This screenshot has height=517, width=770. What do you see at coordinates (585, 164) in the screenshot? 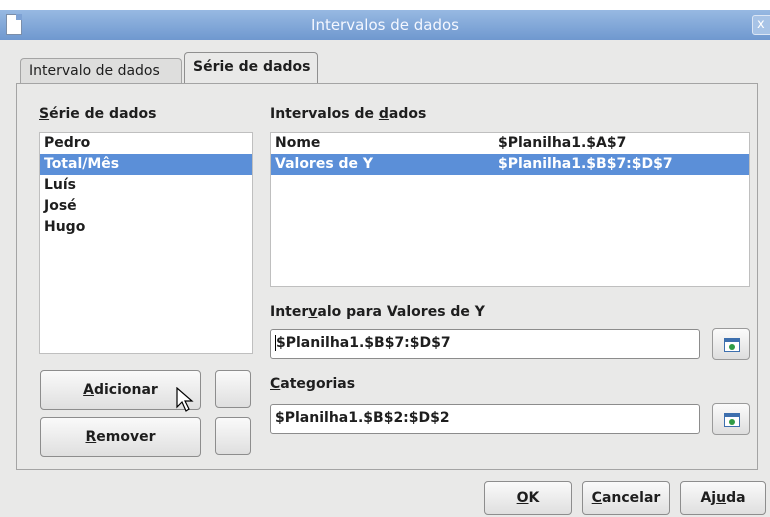
I see `range-value: $Planilha1.$B$7:$D$7` at bounding box center [585, 164].